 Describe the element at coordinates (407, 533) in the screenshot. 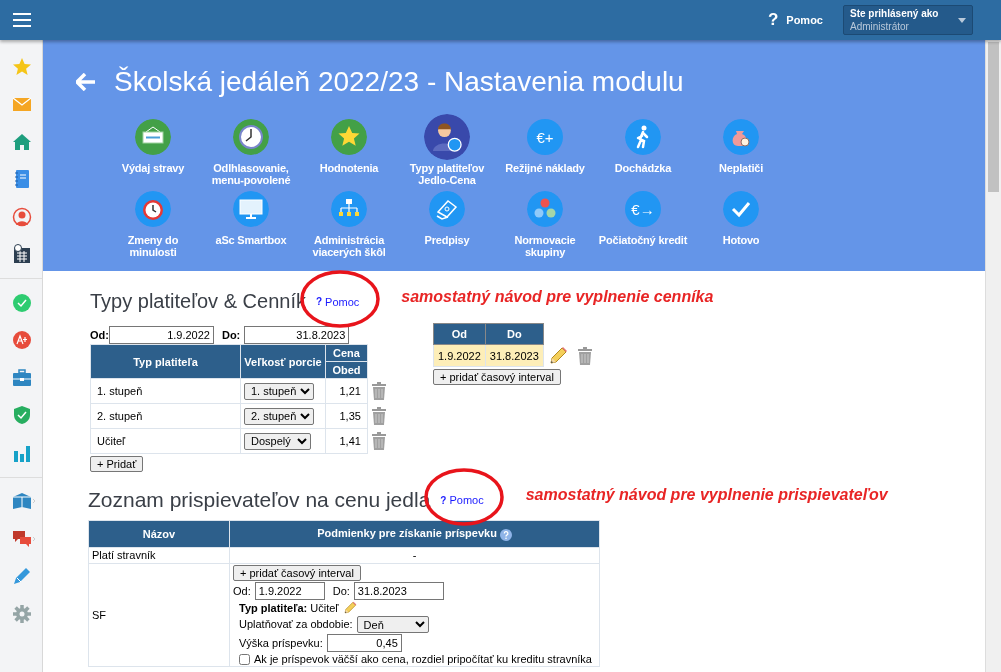

I see `column-header: Podmienky pre získanie príspevku` at that location.